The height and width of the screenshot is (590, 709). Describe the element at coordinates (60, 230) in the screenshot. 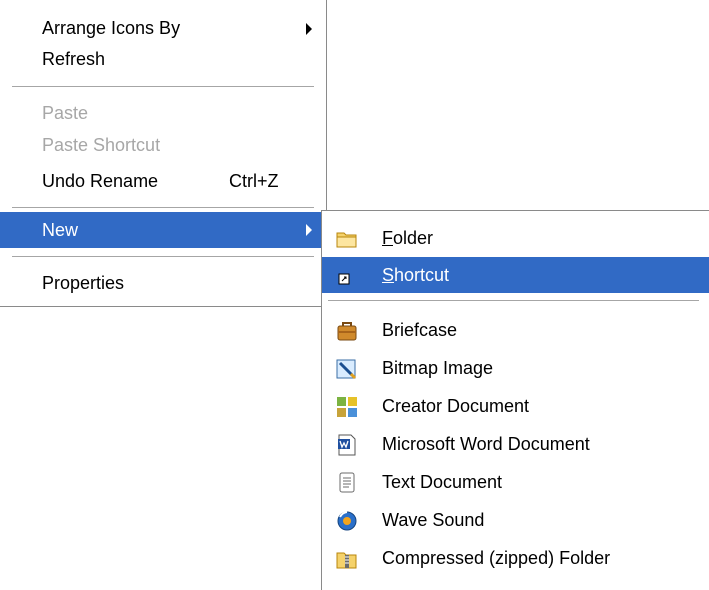

I see `menu-item-label: New` at that location.